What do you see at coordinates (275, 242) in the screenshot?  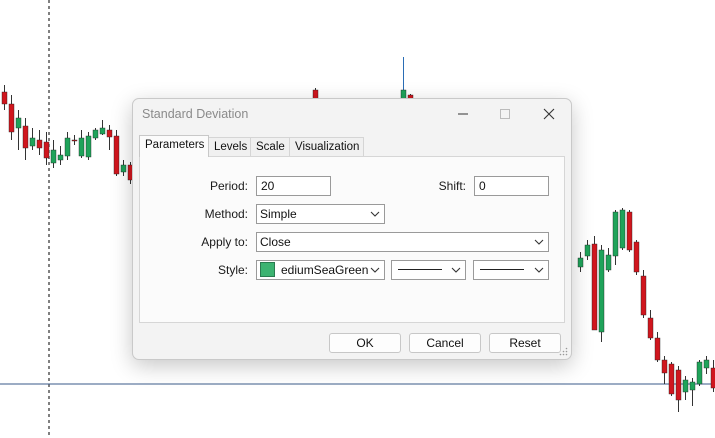 I see `apply-to-value: Close` at bounding box center [275, 242].